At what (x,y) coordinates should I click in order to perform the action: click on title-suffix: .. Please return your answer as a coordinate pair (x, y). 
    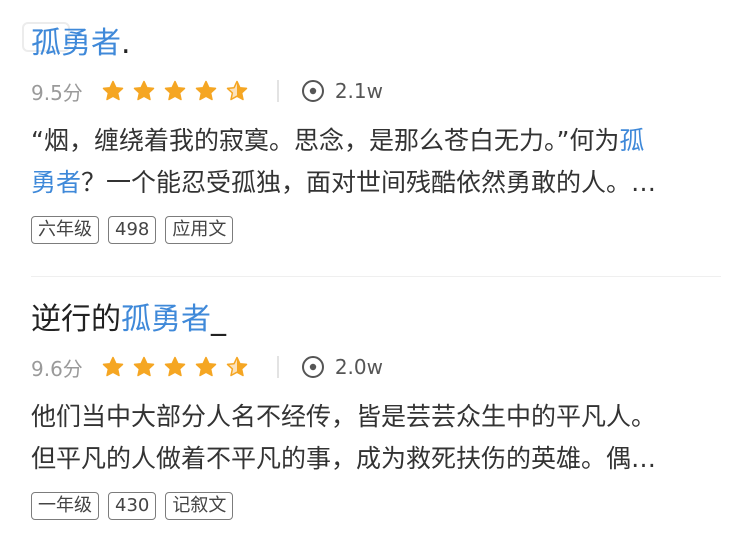
    Looking at the image, I should click on (126, 43).